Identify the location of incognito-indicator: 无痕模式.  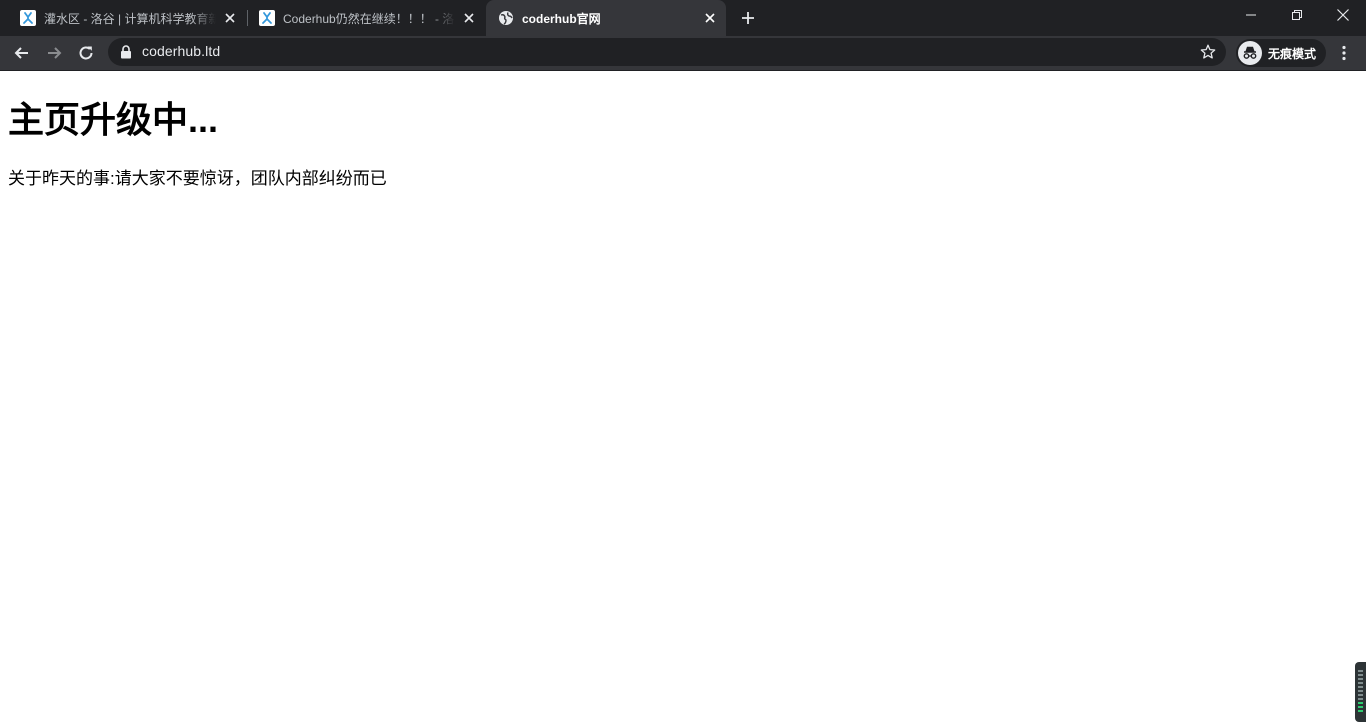
(1281, 53).